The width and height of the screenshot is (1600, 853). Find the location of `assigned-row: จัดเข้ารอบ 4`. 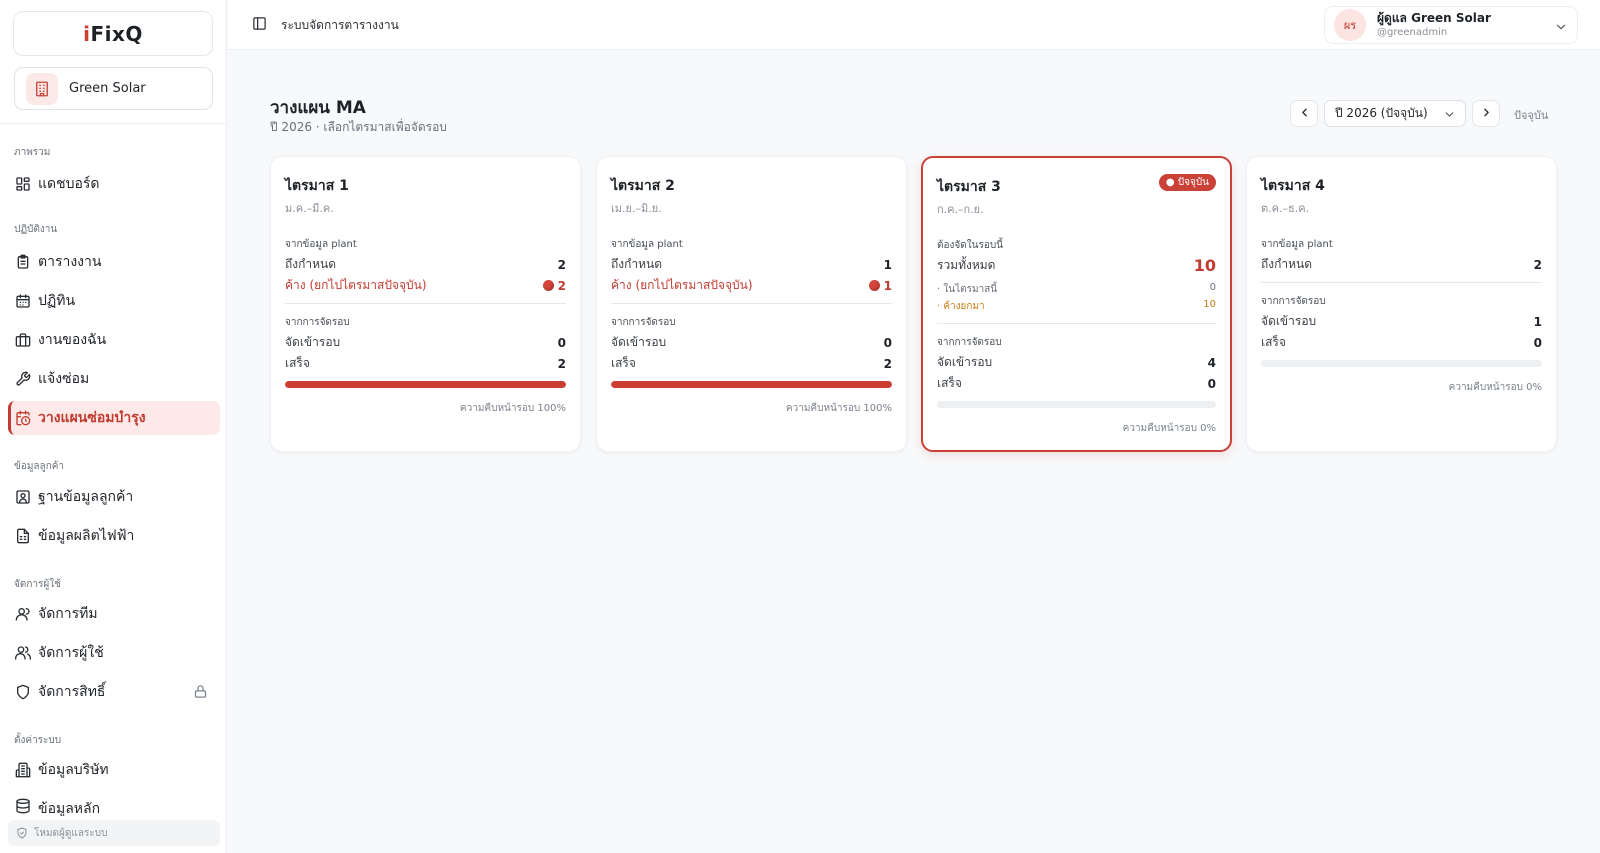

assigned-row: จัดเข้ารอบ 4 is located at coordinates (1076, 362).